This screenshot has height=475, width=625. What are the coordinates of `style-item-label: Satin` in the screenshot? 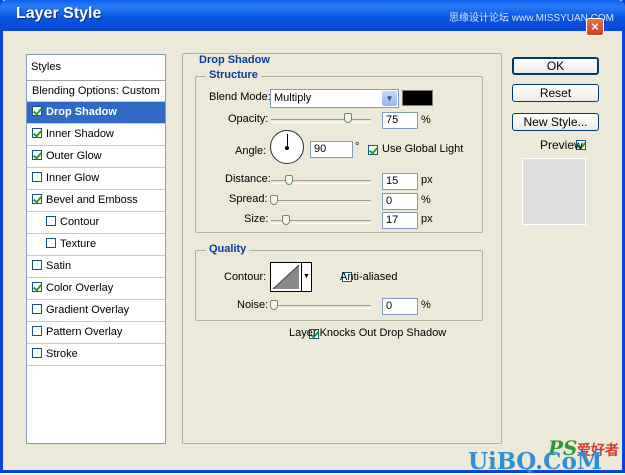 It's located at (59, 266).